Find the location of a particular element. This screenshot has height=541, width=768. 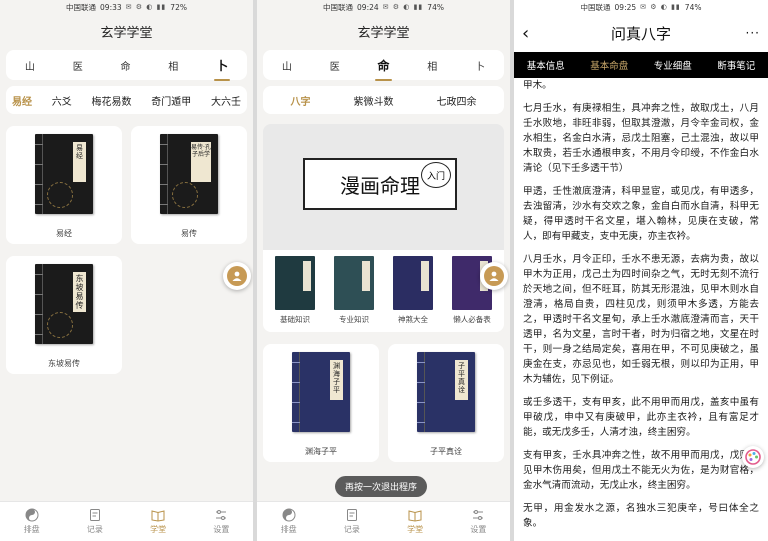

cover-title: 易经 is located at coordinates (79, 162).